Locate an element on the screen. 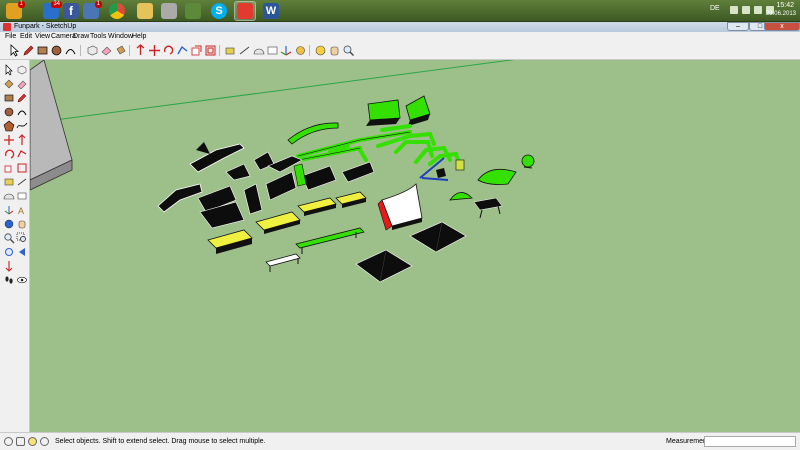  language-indicator: DE is located at coordinates (715, 8).